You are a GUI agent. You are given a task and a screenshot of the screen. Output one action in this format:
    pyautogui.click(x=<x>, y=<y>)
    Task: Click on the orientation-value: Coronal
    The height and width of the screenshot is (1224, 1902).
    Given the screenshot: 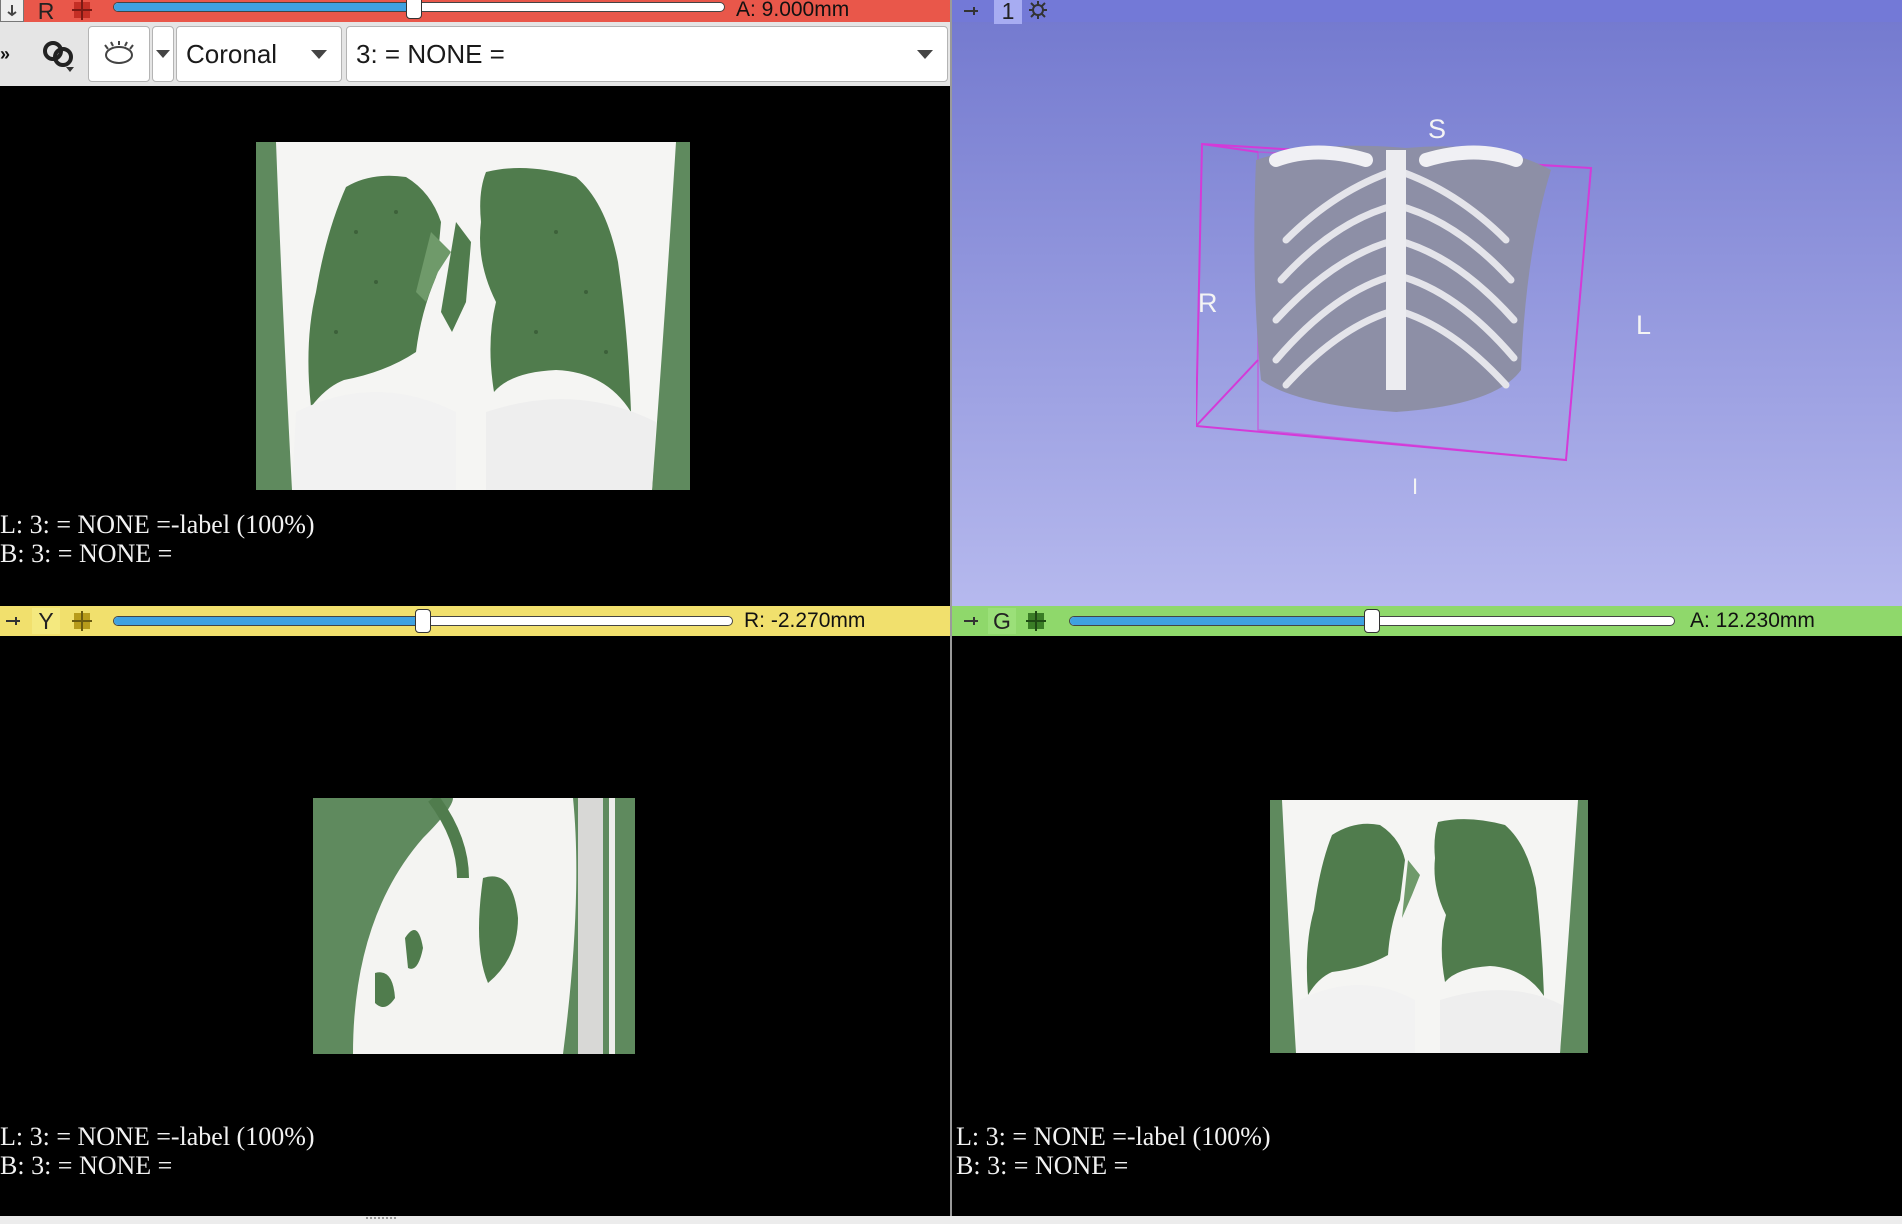 What is the action you would take?
    pyautogui.click(x=232, y=53)
    